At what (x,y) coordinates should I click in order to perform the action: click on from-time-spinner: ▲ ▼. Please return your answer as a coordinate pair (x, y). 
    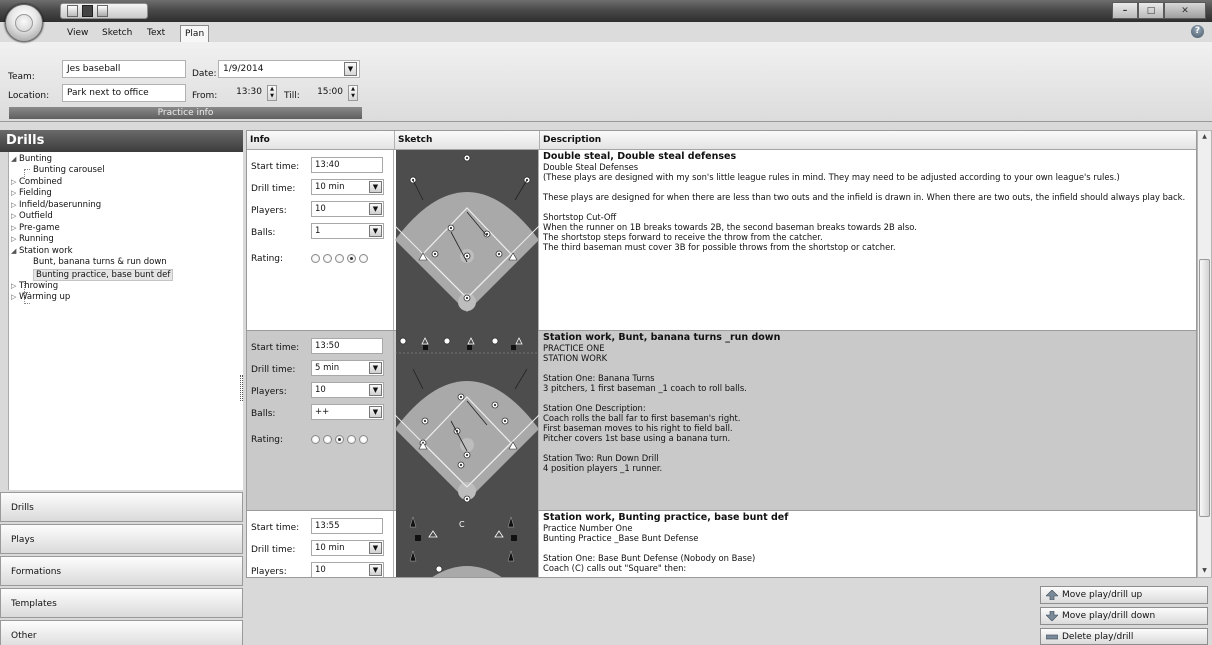
    Looking at the image, I should click on (272, 93).